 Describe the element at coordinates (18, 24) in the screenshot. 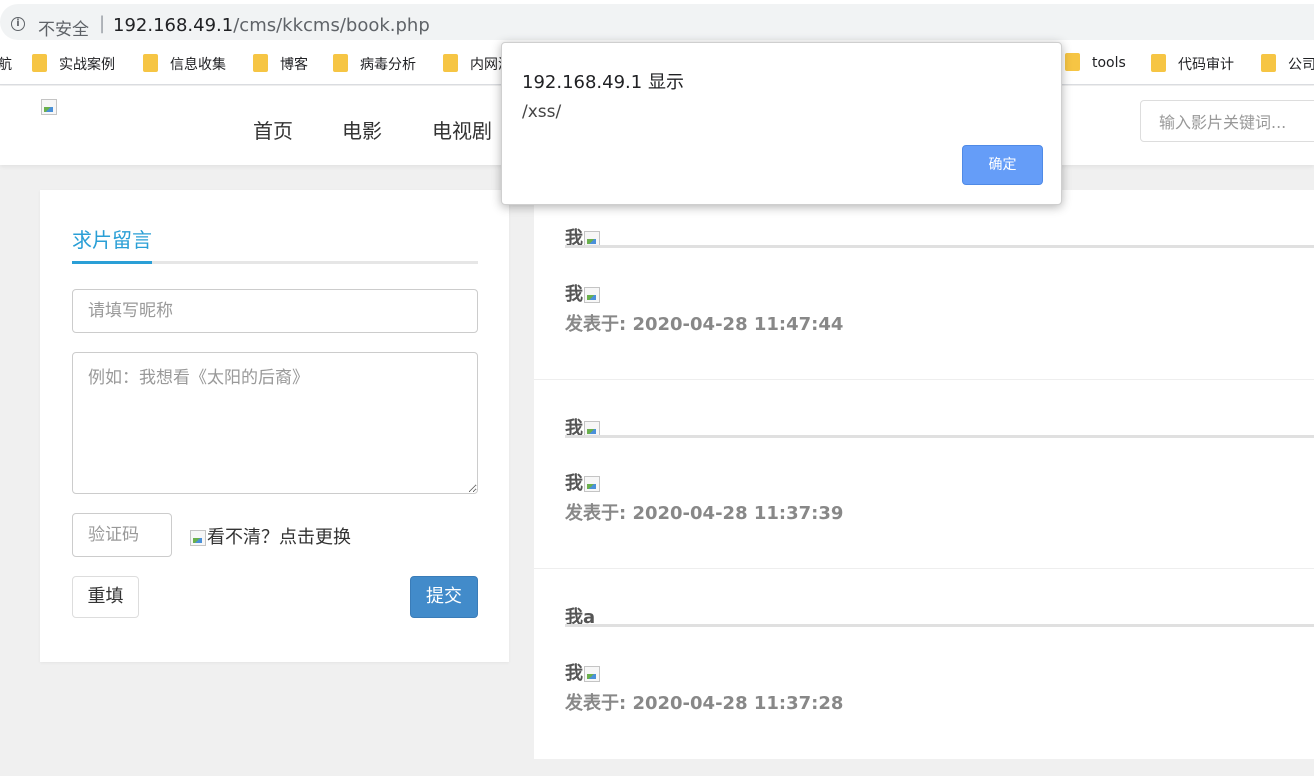

I see `info-icon: i` at that location.